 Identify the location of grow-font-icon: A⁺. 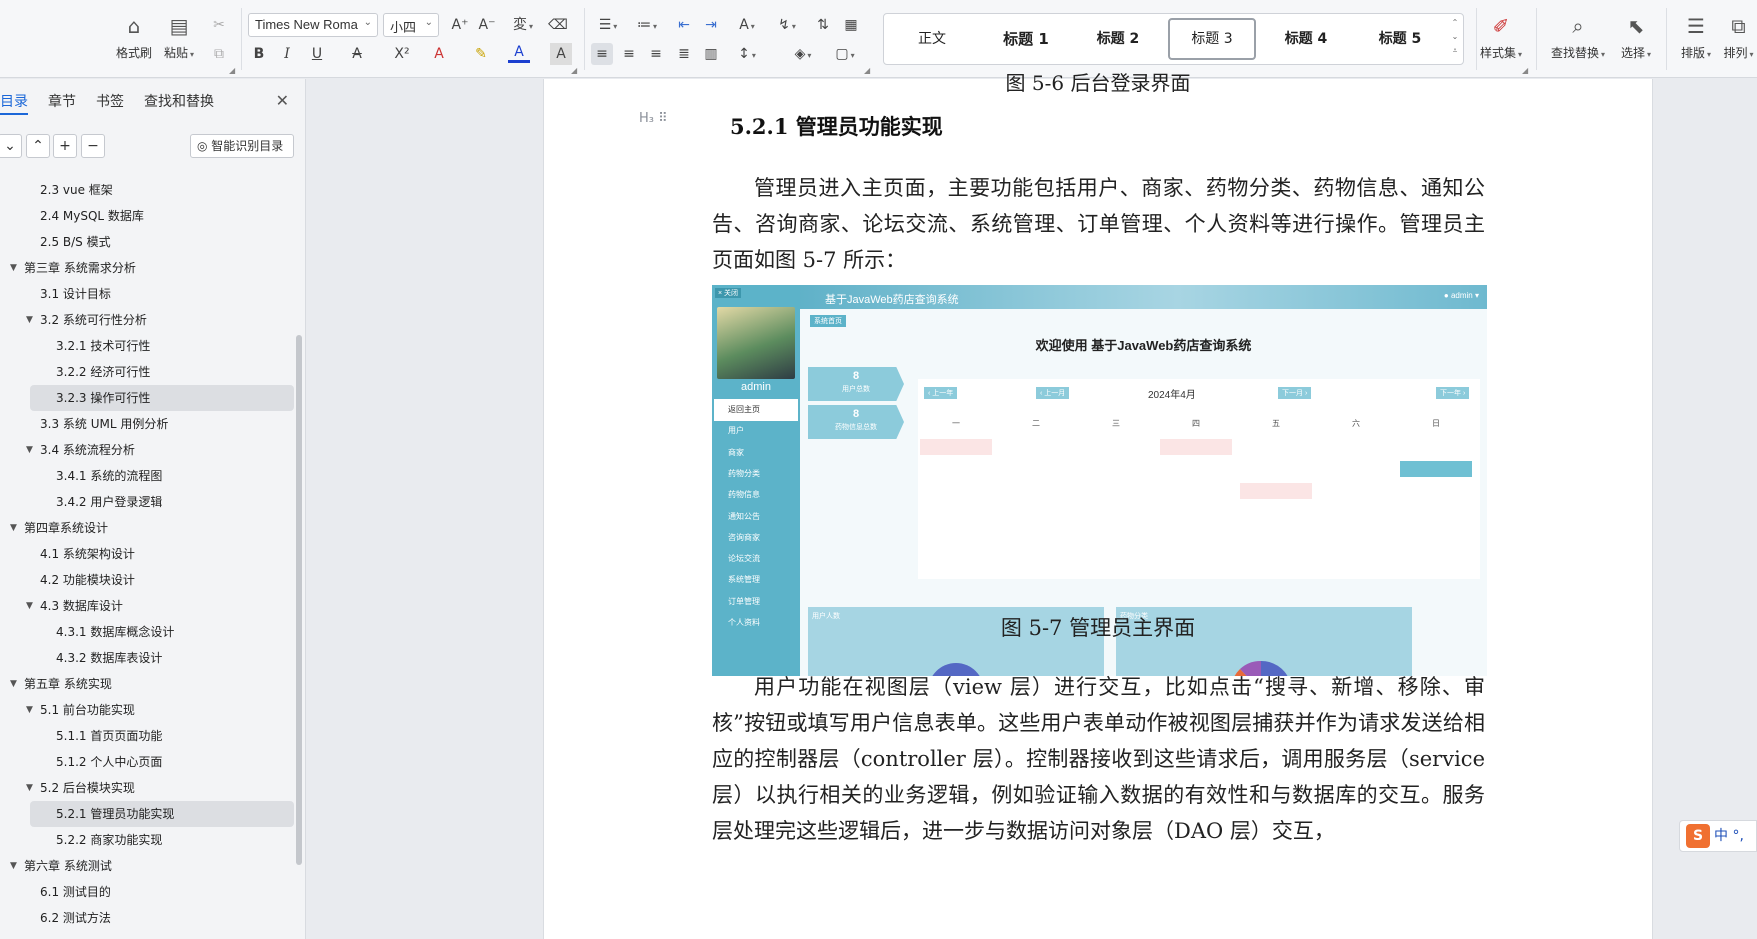
(460, 25).